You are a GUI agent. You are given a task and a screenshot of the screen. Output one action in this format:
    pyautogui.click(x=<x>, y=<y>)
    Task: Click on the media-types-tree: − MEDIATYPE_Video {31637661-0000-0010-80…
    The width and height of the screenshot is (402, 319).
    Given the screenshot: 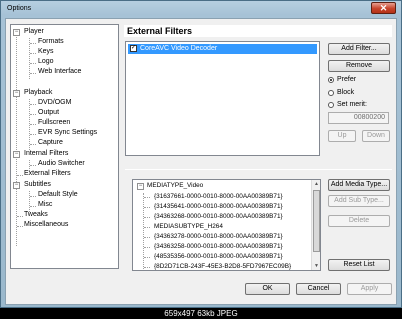 What is the action you would take?
    pyautogui.click(x=226, y=225)
    